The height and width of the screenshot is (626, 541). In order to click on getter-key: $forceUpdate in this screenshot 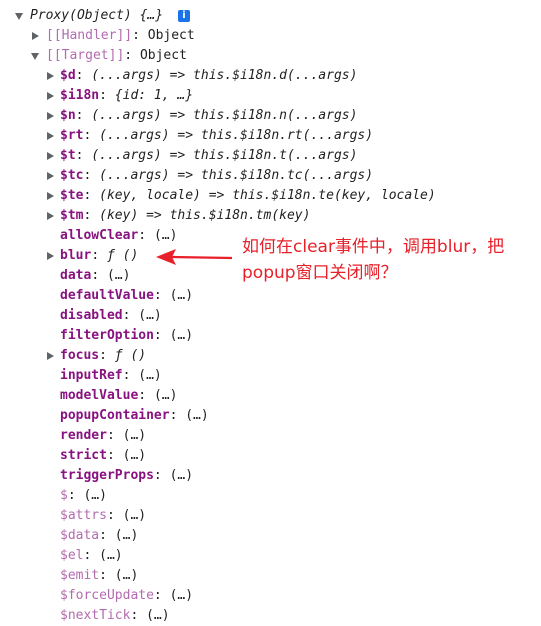, I will do `click(107, 595)`.